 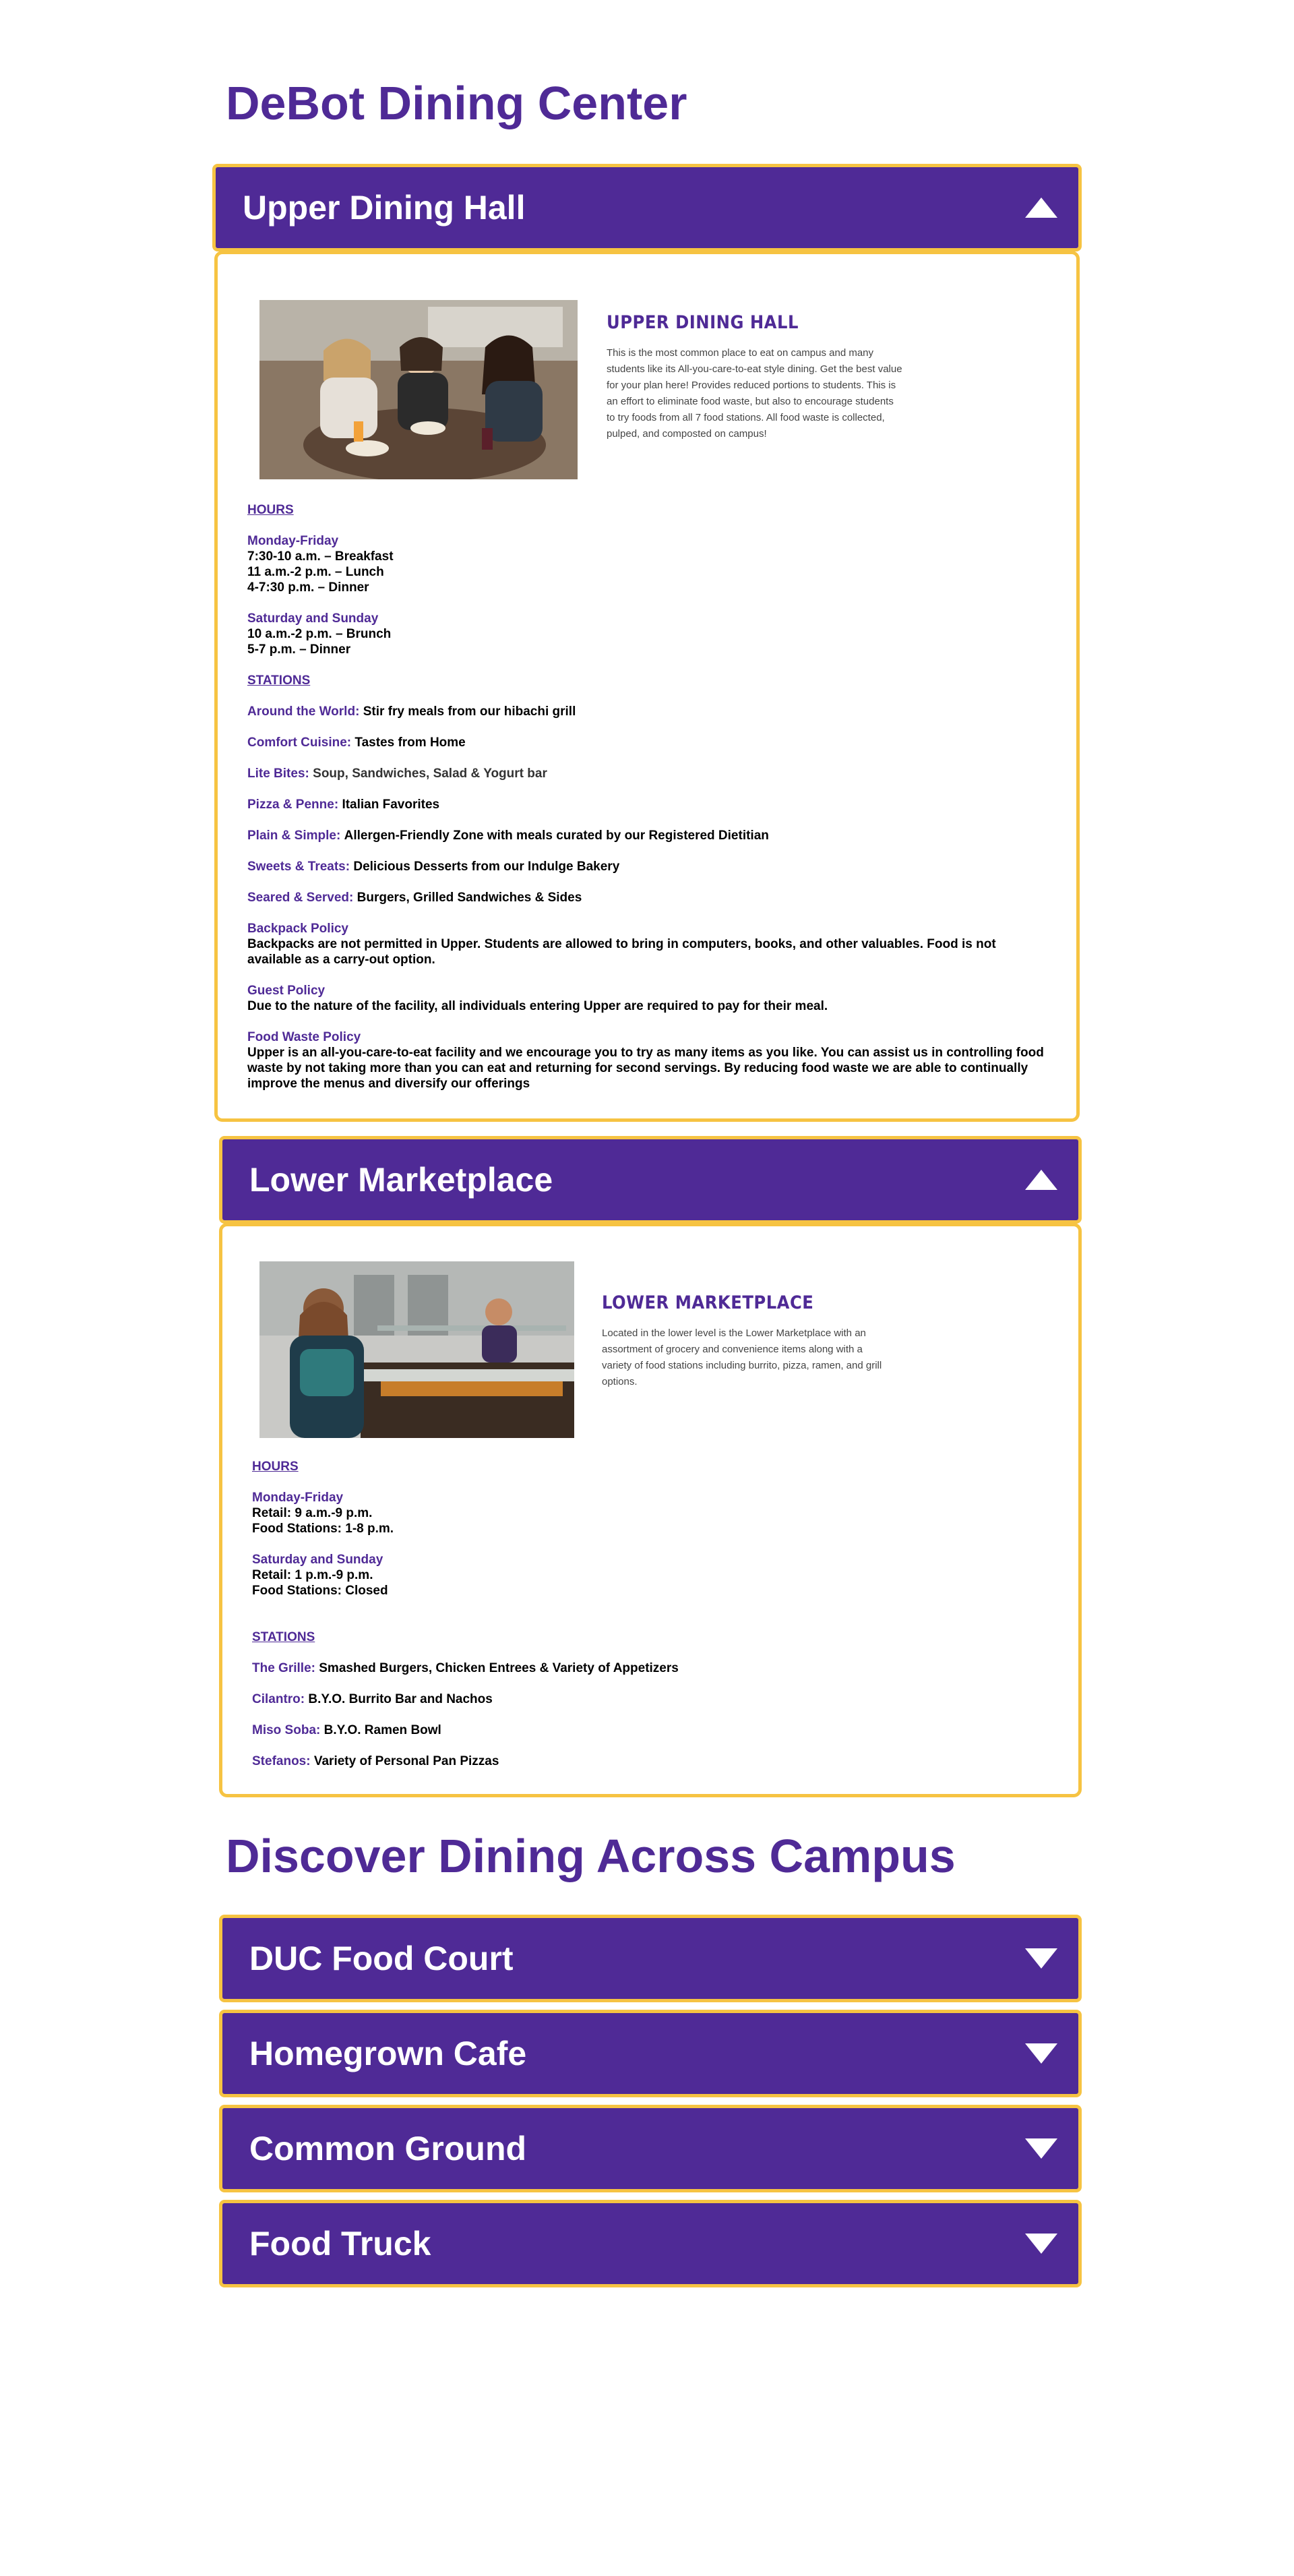 What do you see at coordinates (293, 541) in the screenshot?
I see `upper-weekday-label: Monday-Friday` at bounding box center [293, 541].